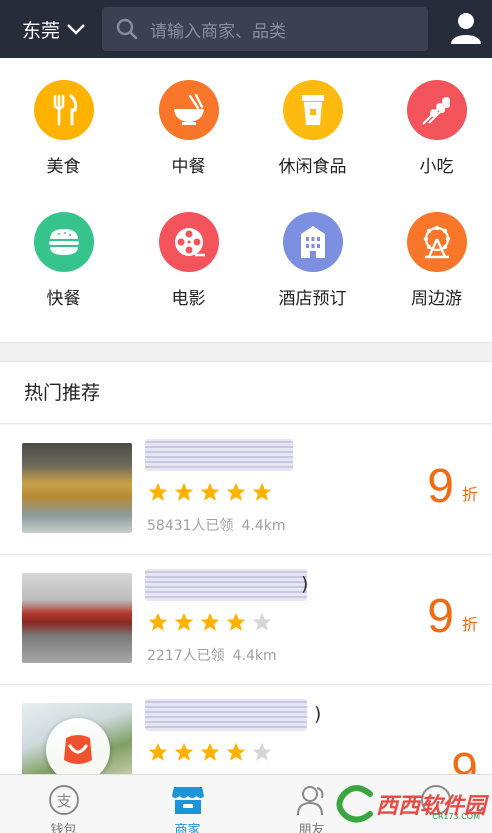 Image resolution: width=492 pixels, height=833 pixels. I want to click on search-input: 请输入商家、品类, so click(265, 29).